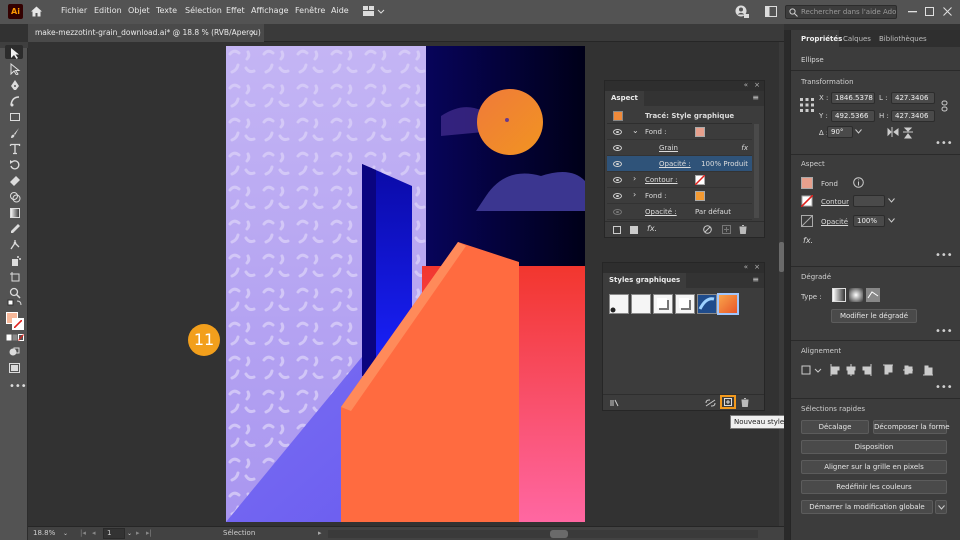  Describe the element at coordinates (858, 182) in the screenshot. I see `info-icon` at that location.